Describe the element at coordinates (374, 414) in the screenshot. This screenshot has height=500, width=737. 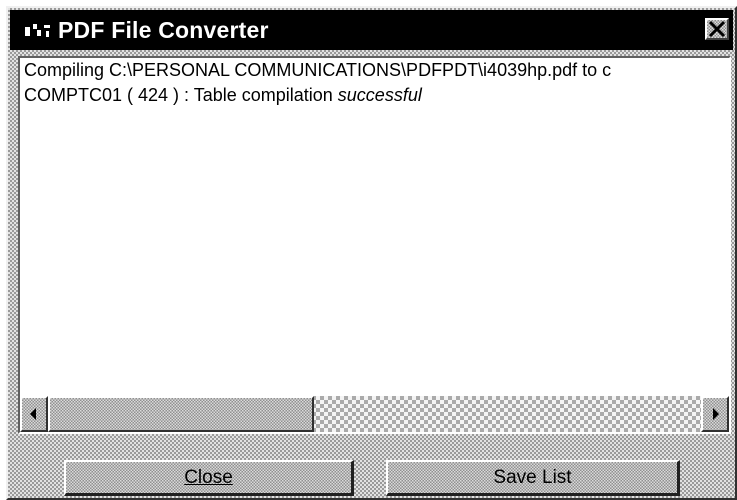
I see `horizontal-scrollbar` at that location.